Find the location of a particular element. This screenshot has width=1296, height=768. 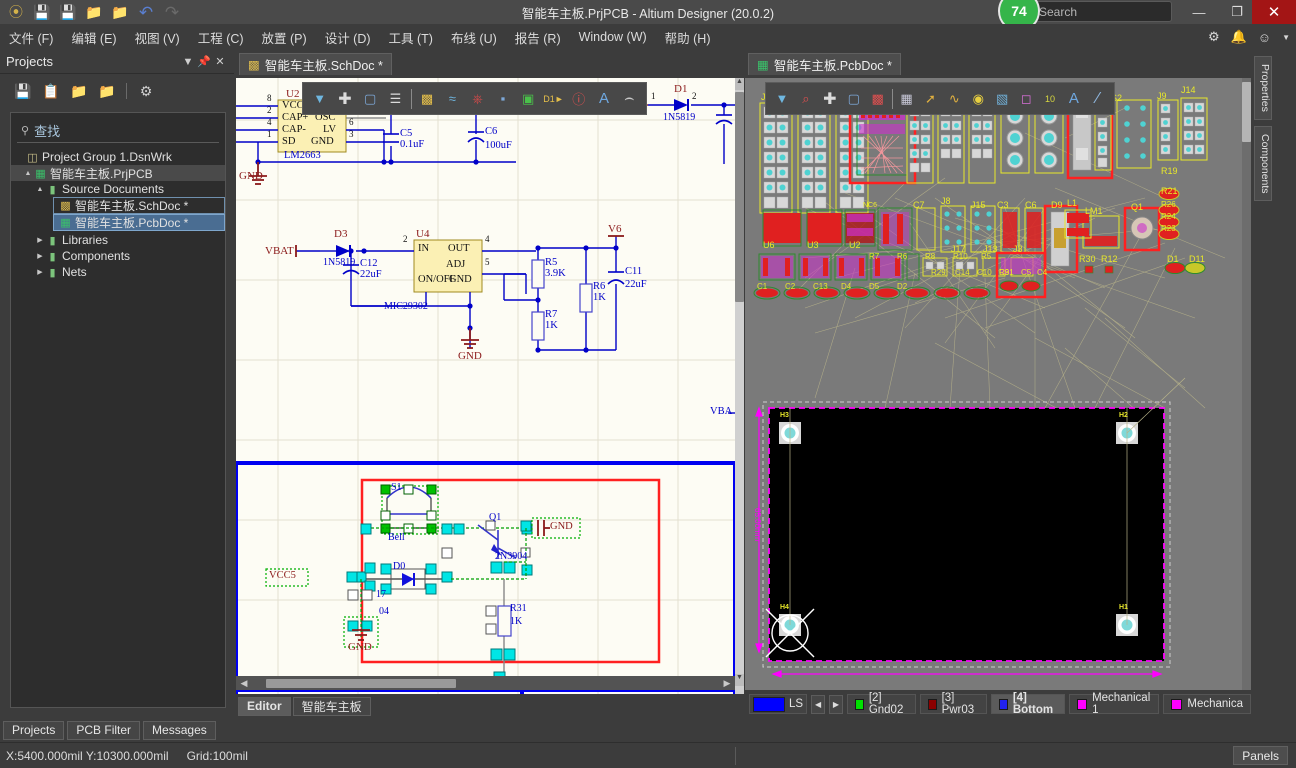

menu-place: 放置 (P) is located at coordinates (284, 37).